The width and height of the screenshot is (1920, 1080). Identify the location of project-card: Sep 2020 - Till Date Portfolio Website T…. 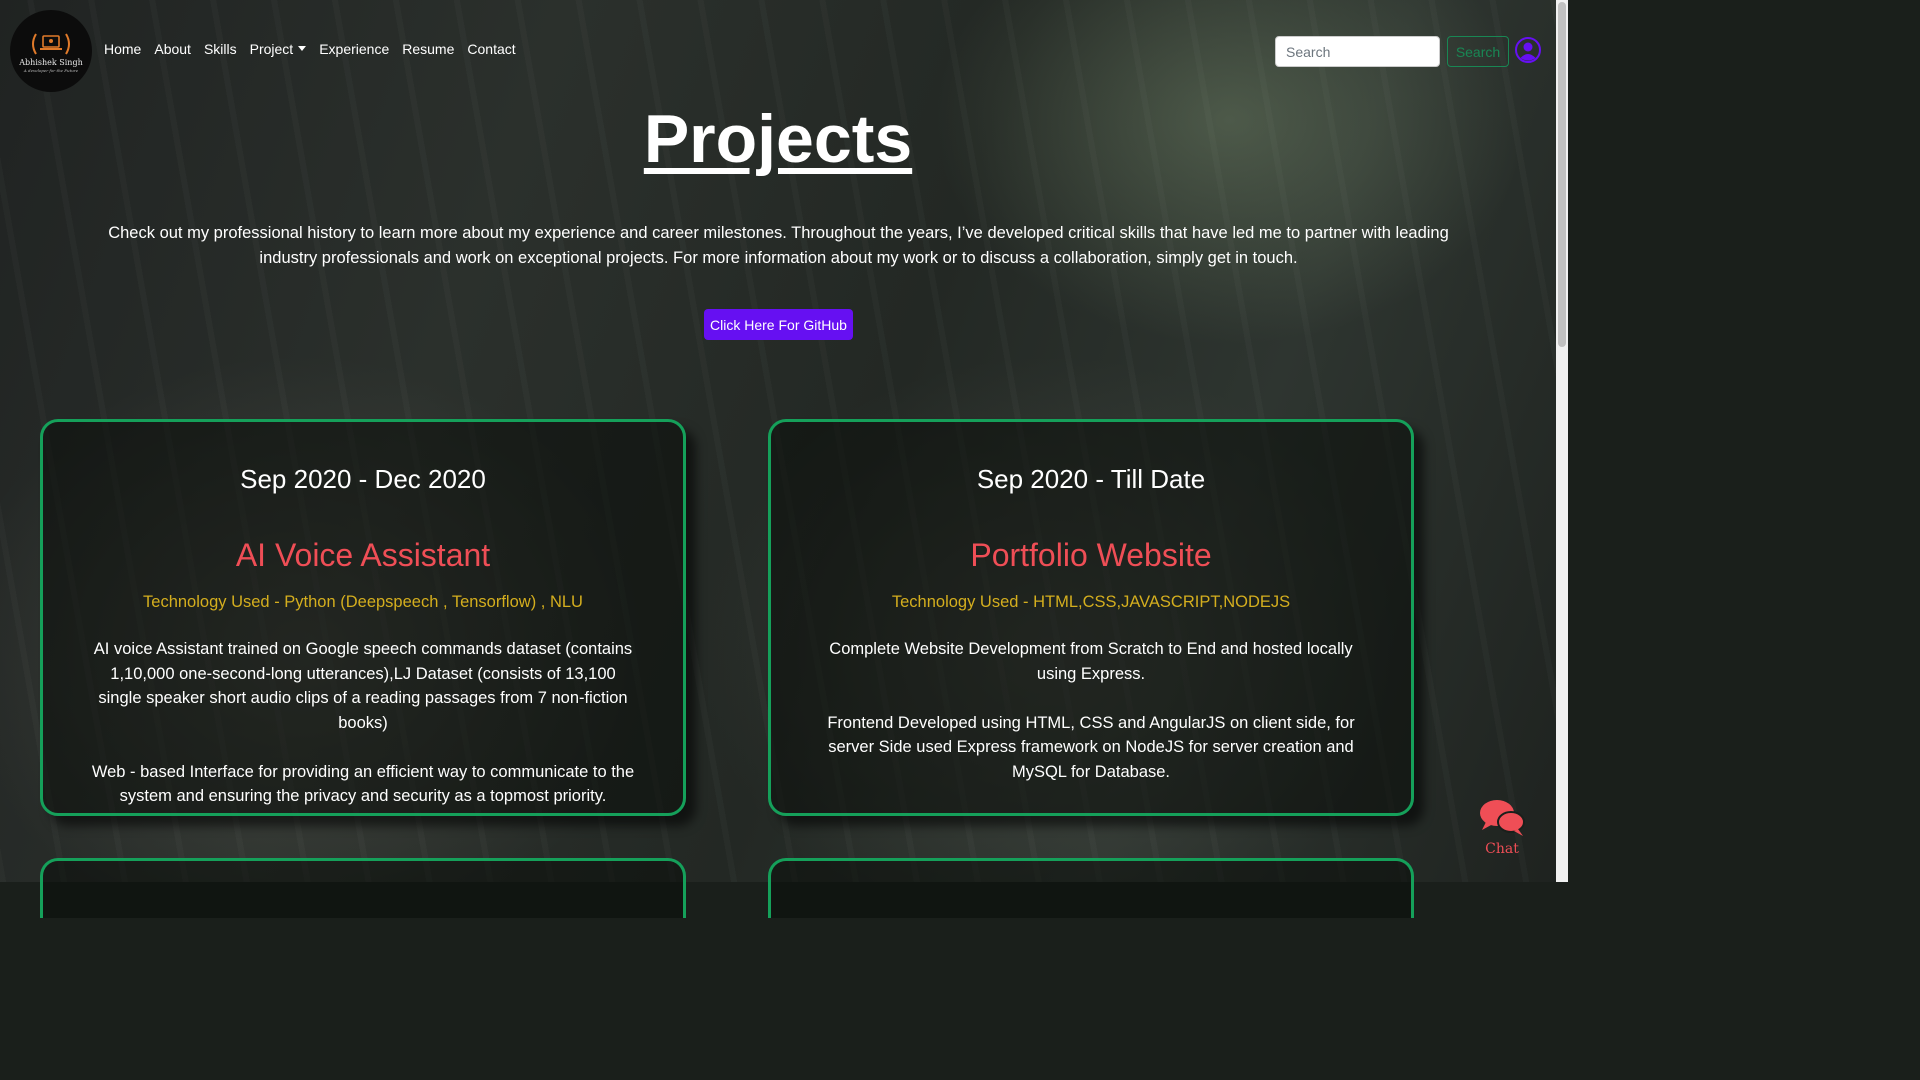
(1091, 617).